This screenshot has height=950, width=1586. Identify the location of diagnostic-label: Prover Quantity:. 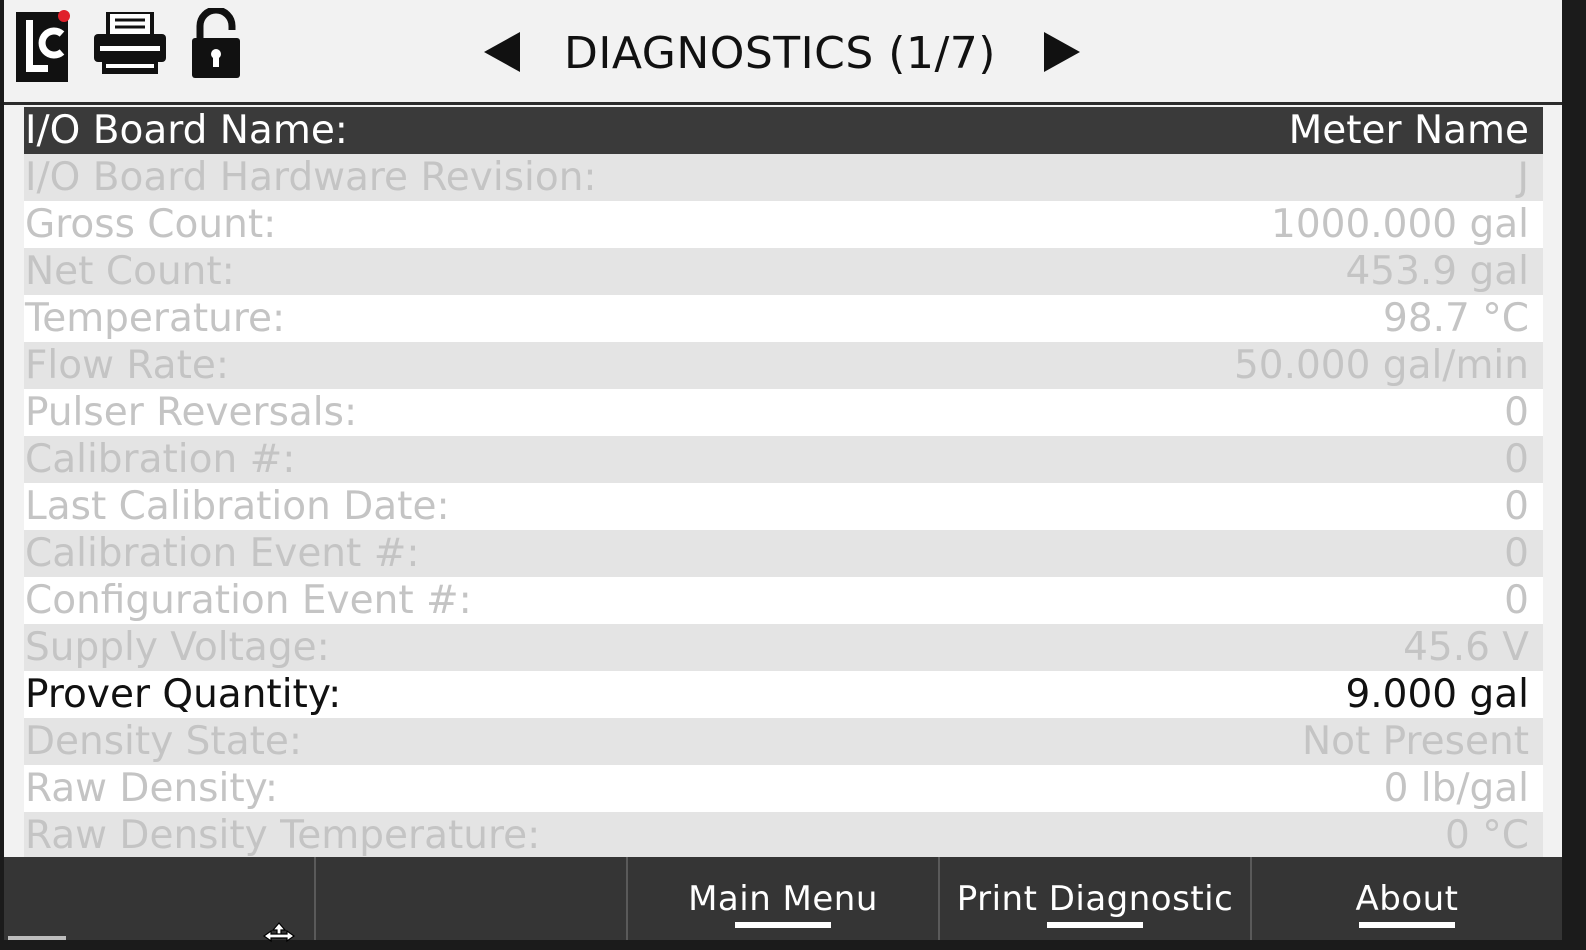
(183, 694).